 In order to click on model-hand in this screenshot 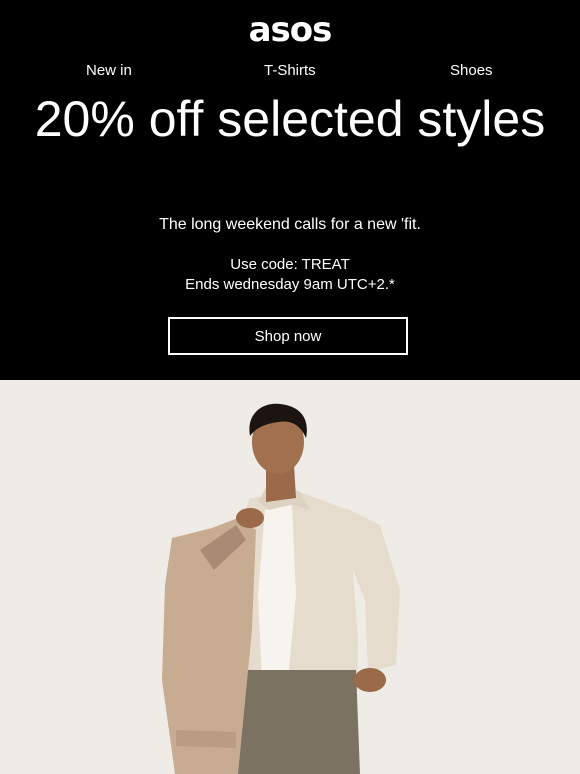, I will do `click(370, 680)`.